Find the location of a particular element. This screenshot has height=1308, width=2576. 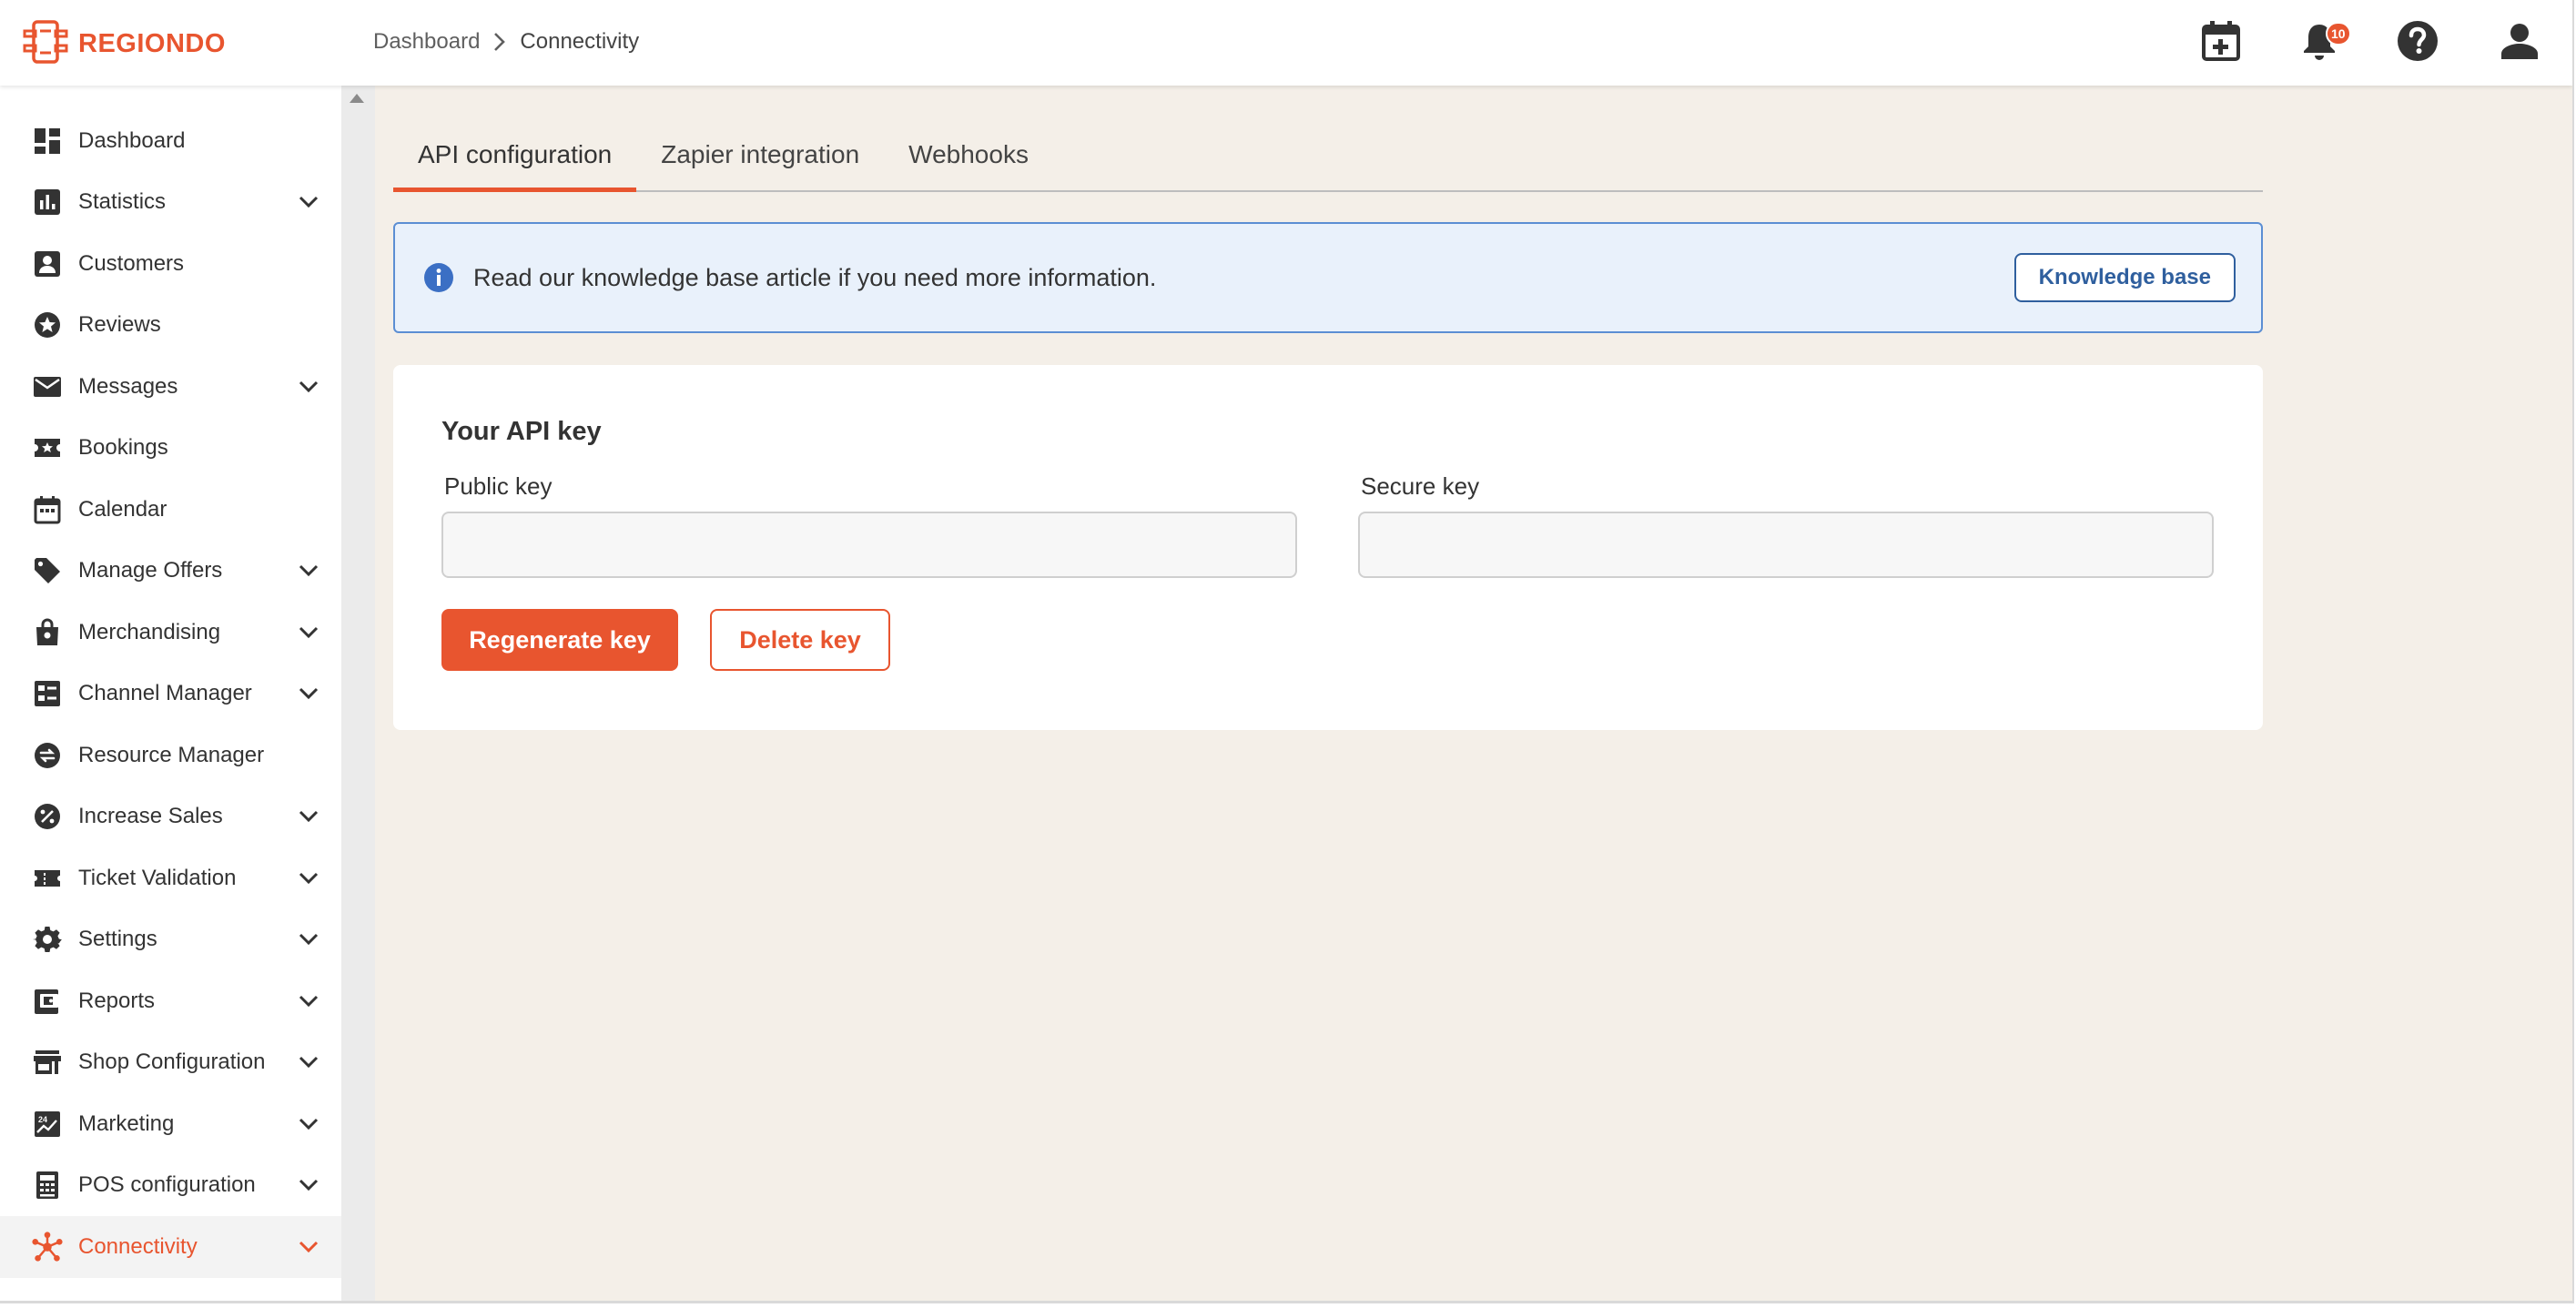

sidebar-item-label: Manage Offers is located at coordinates (150, 570).